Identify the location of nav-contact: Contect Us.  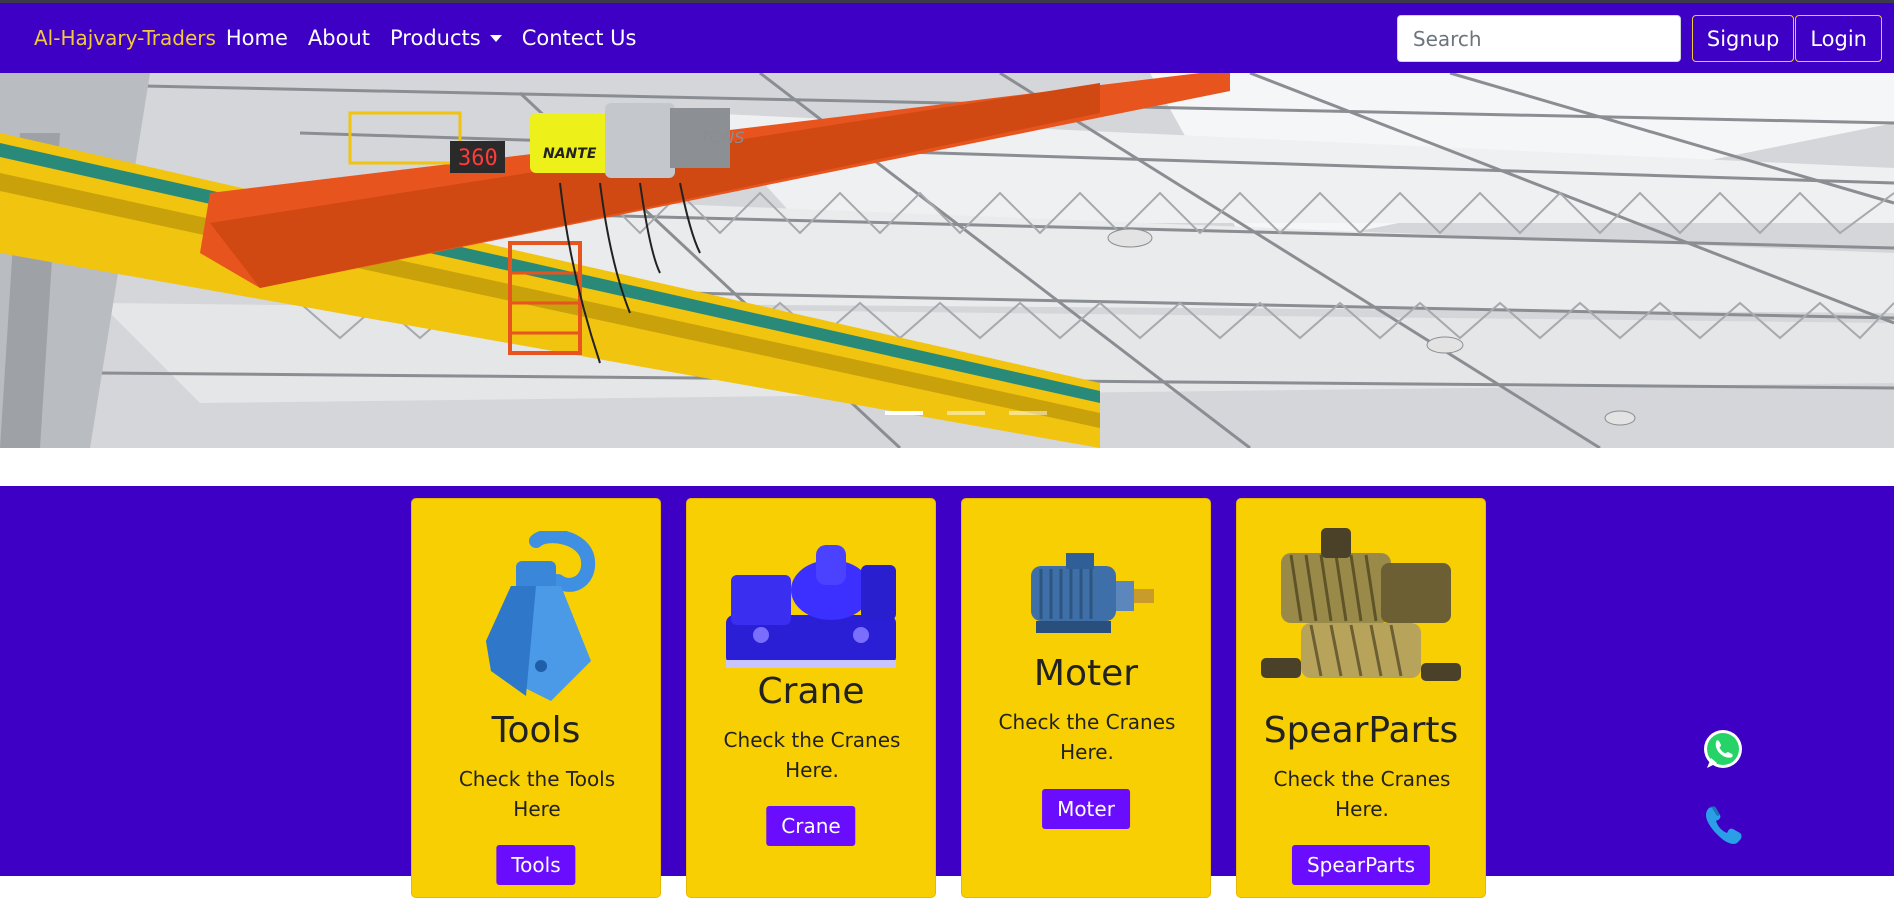
(579, 38).